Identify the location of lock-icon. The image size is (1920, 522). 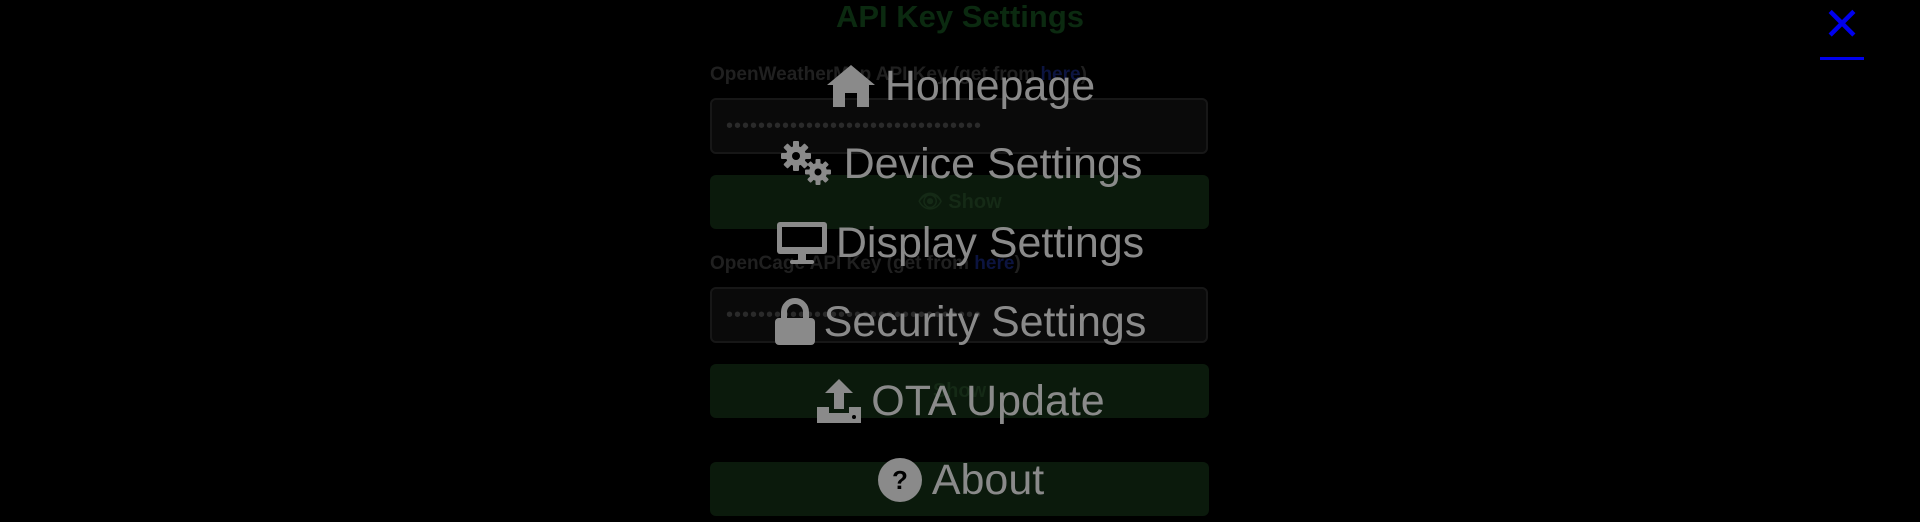
(795, 322).